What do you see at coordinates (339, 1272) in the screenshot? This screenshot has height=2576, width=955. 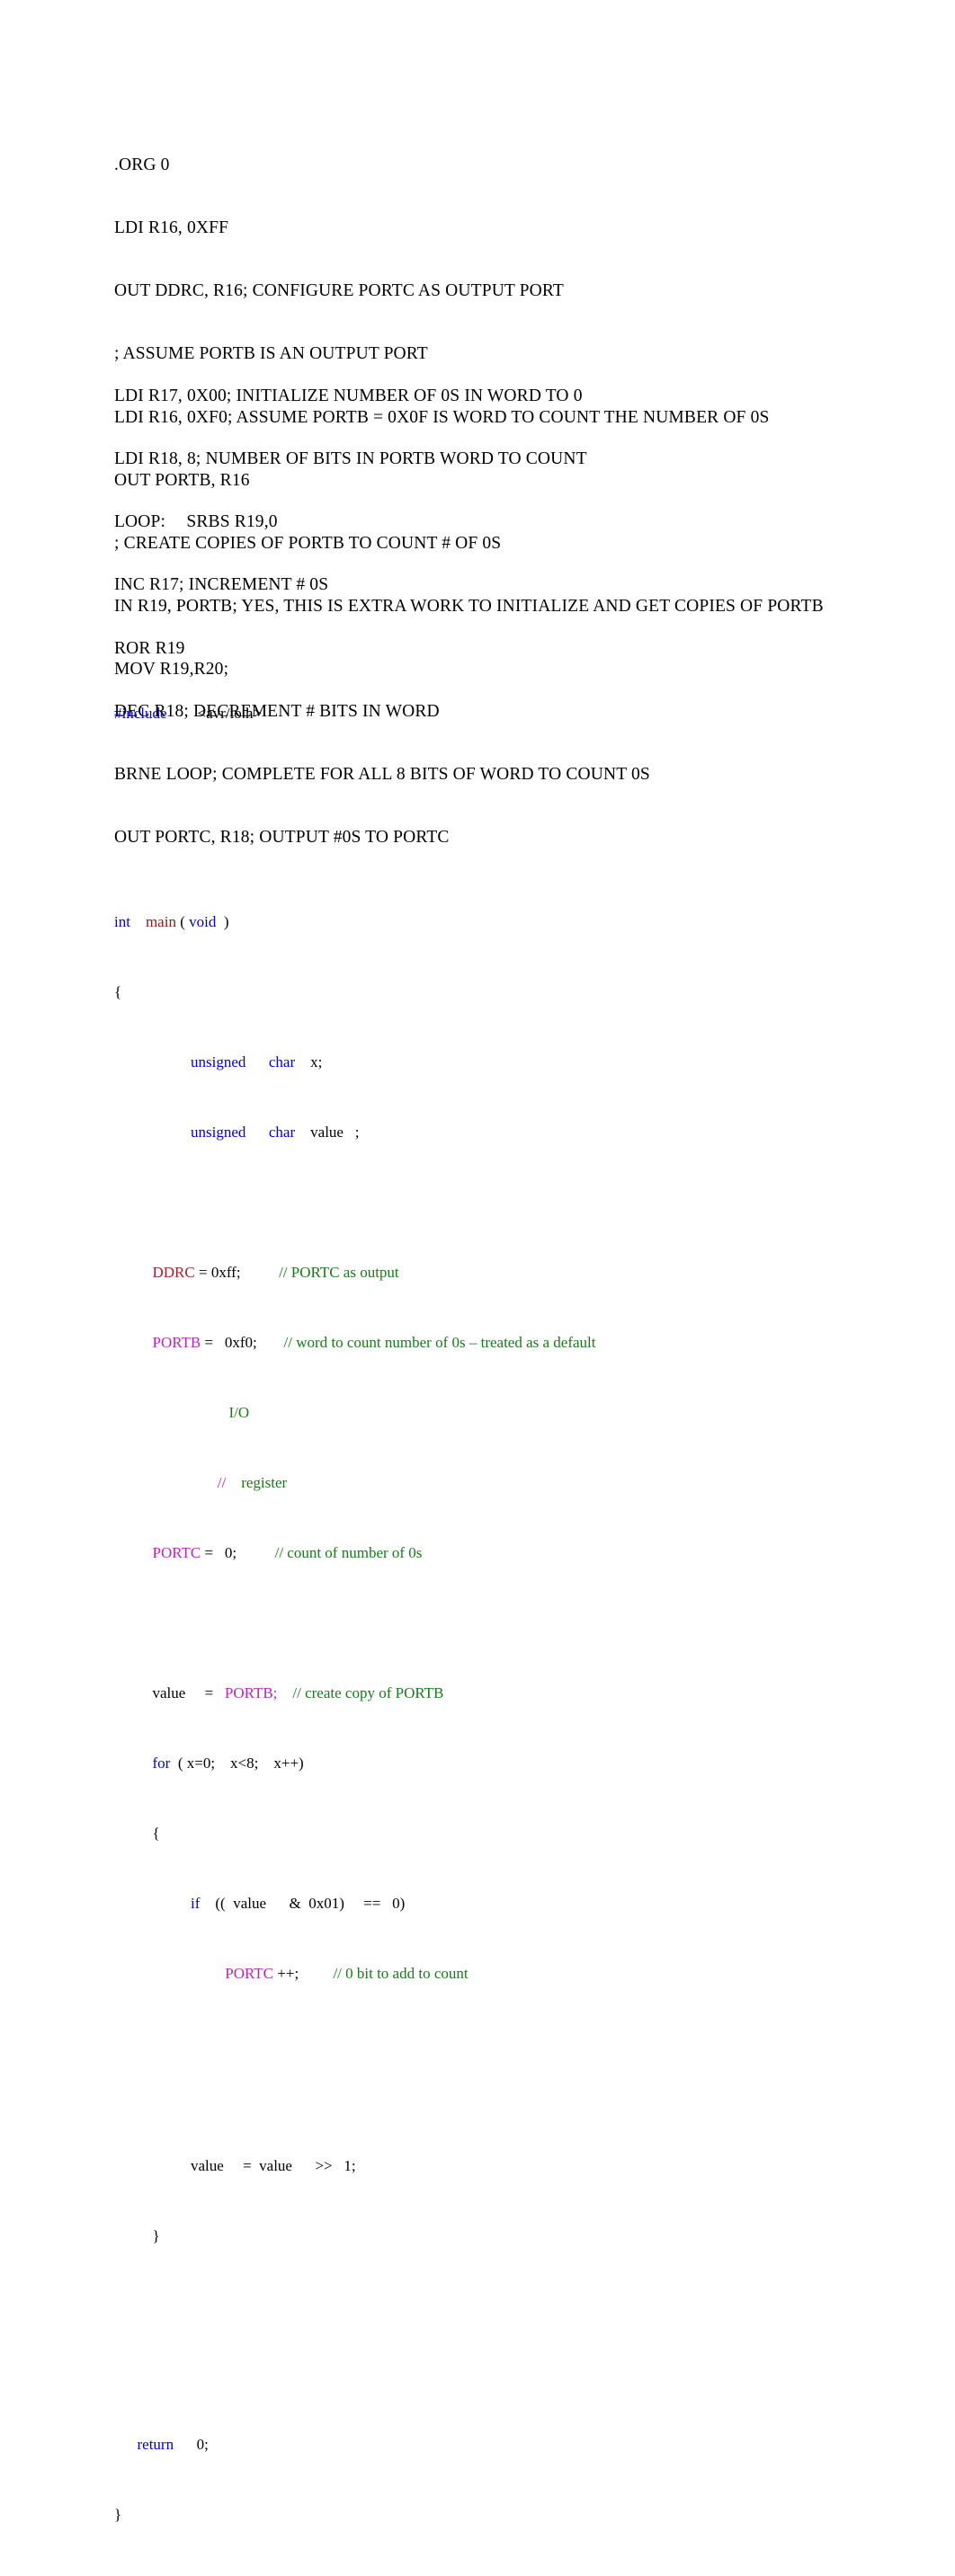 I see `comment-portc-output: // PORTC as output` at bounding box center [339, 1272].